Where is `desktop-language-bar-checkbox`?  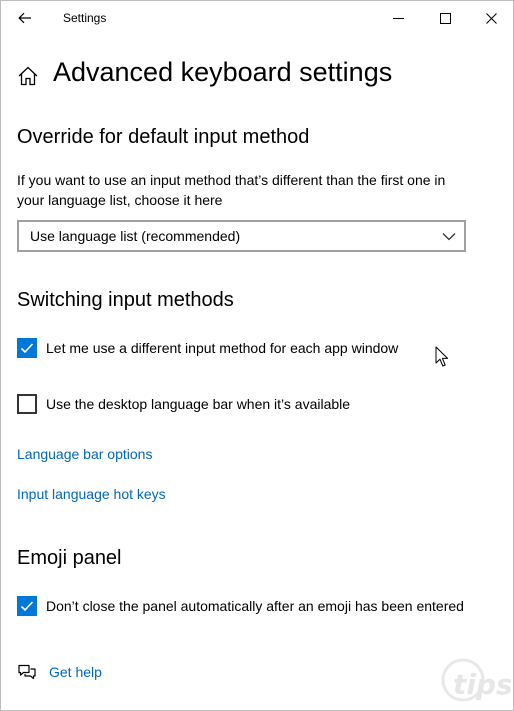 desktop-language-bar-checkbox is located at coordinates (27, 404).